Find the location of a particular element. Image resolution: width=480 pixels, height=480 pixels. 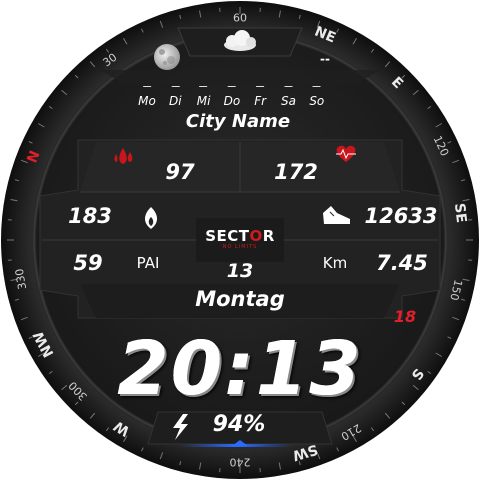

weekday-3: Mi is located at coordinates (203, 97).